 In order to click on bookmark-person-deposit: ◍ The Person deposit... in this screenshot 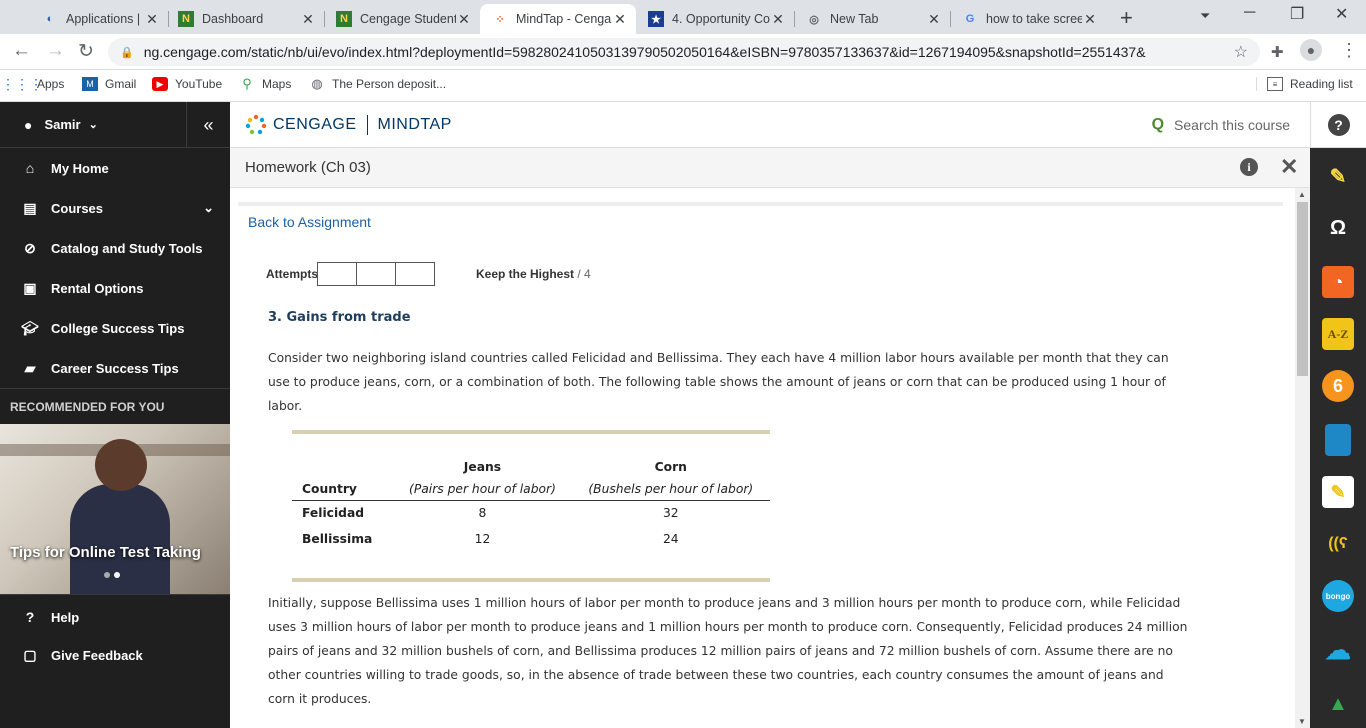, I will do `click(377, 83)`.